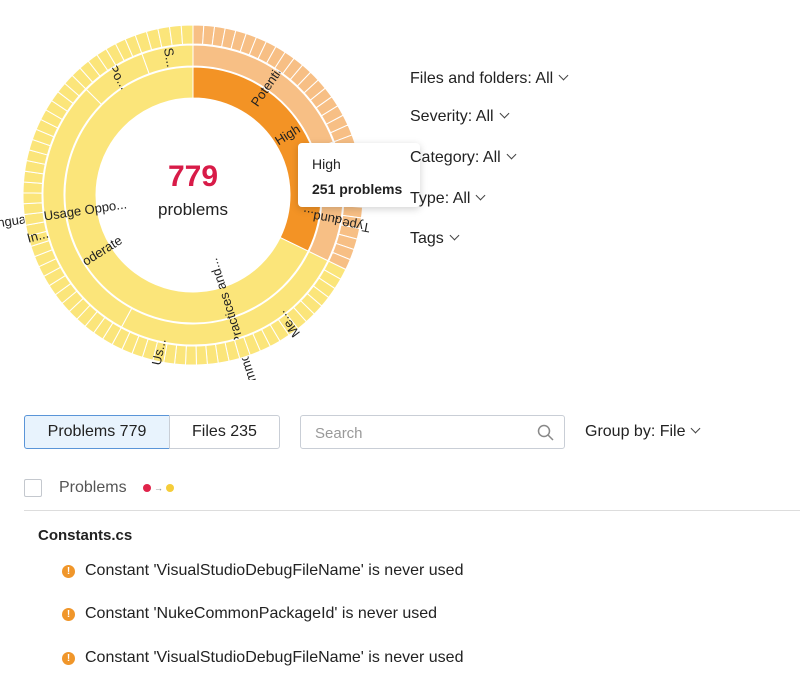 The image size is (800, 678). What do you see at coordinates (147, 488) in the screenshot?
I see `high-severity-dot` at bounding box center [147, 488].